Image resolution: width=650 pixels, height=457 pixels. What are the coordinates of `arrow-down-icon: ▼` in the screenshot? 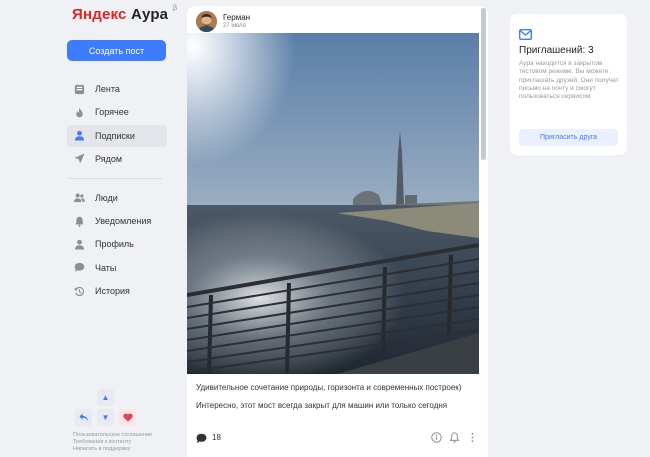 It's located at (105, 417).